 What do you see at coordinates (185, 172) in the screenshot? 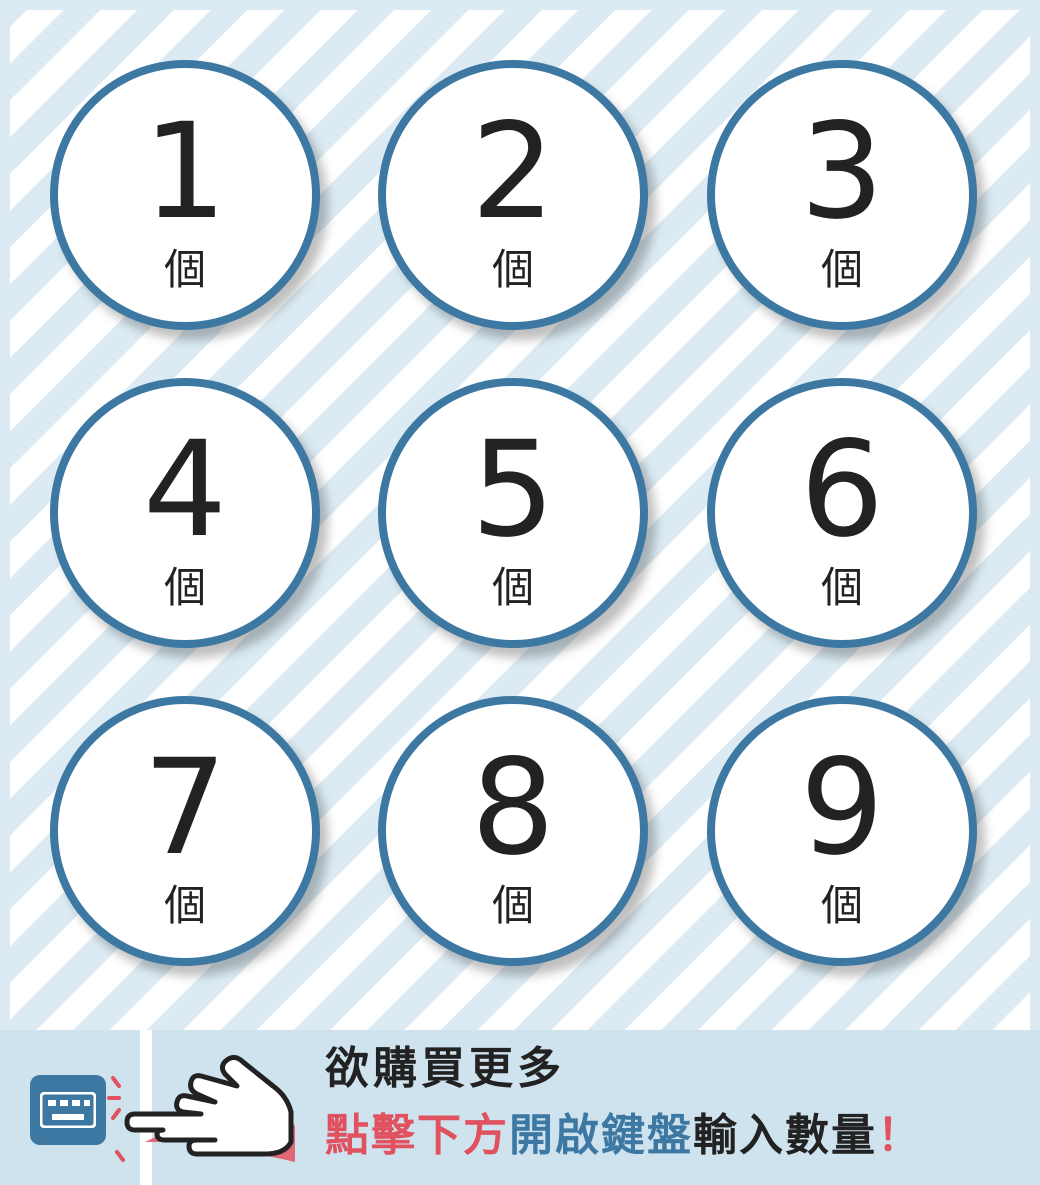
I see `quantity-number: 1` at bounding box center [185, 172].